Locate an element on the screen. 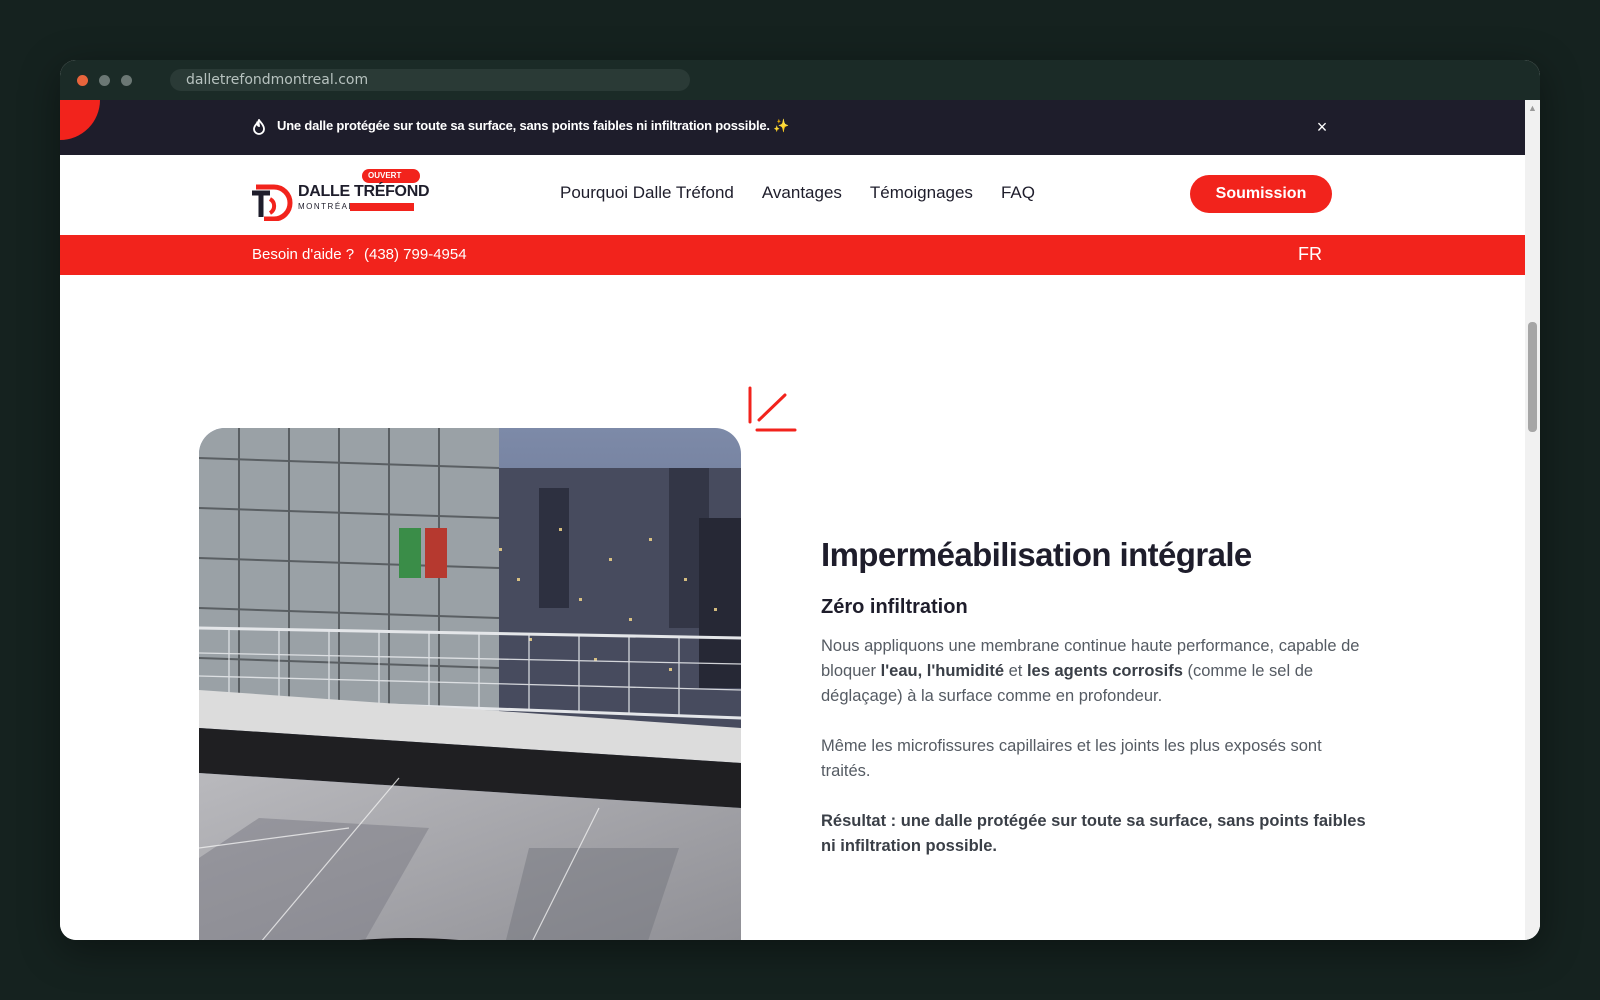 The height and width of the screenshot is (1000, 1600). help-label: Besoin d'aide ? is located at coordinates (303, 254).